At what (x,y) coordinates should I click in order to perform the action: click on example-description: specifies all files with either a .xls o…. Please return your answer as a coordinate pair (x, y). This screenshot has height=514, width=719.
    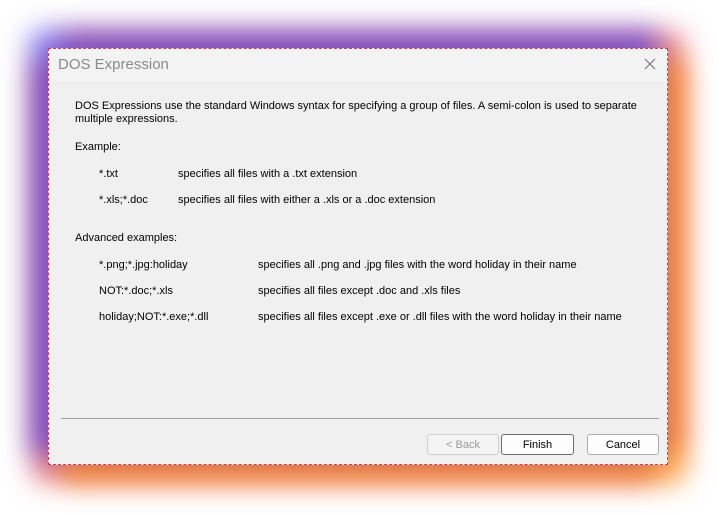
    Looking at the image, I should click on (307, 200).